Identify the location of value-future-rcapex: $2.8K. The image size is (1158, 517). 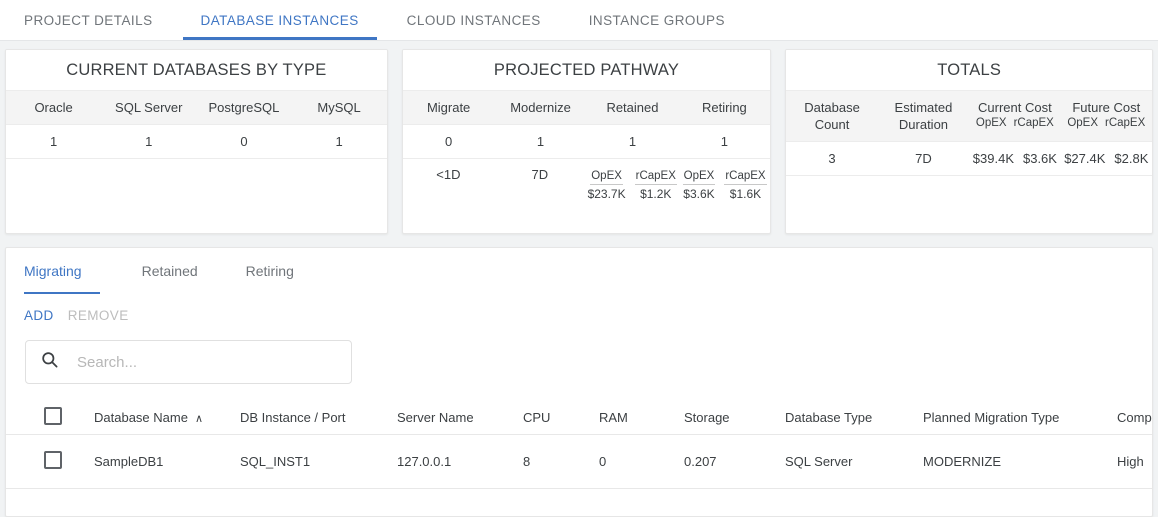
(1131, 158).